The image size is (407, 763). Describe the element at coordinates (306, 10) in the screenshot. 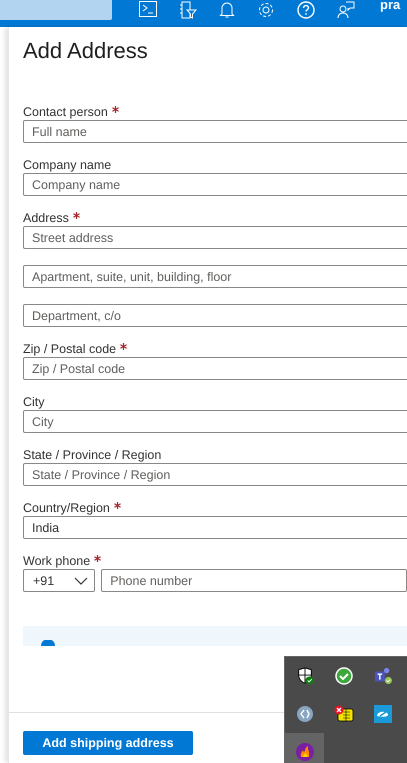

I see `help-icon` at that location.